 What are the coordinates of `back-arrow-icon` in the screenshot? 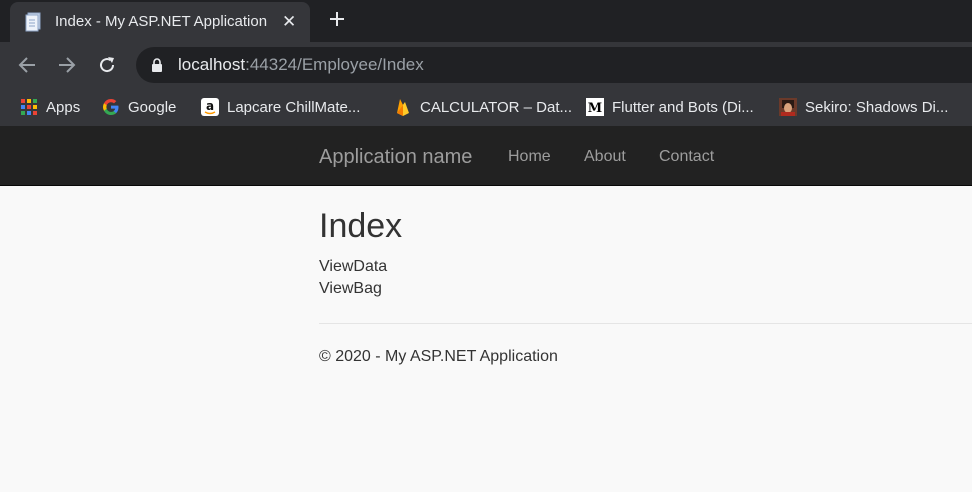 It's located at (27, 65).